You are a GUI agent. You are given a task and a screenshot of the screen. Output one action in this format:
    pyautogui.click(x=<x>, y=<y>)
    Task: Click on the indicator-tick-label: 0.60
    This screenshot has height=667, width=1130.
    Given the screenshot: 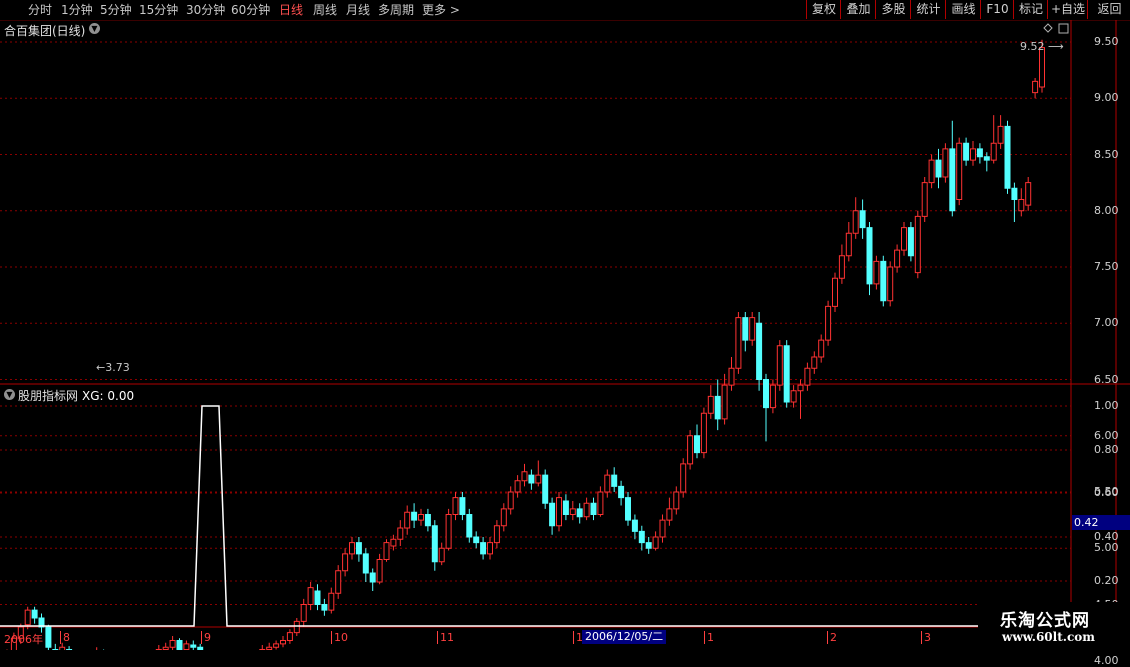 What is the action you would take?
    pyautogui.click(x=1106, y=492)
    